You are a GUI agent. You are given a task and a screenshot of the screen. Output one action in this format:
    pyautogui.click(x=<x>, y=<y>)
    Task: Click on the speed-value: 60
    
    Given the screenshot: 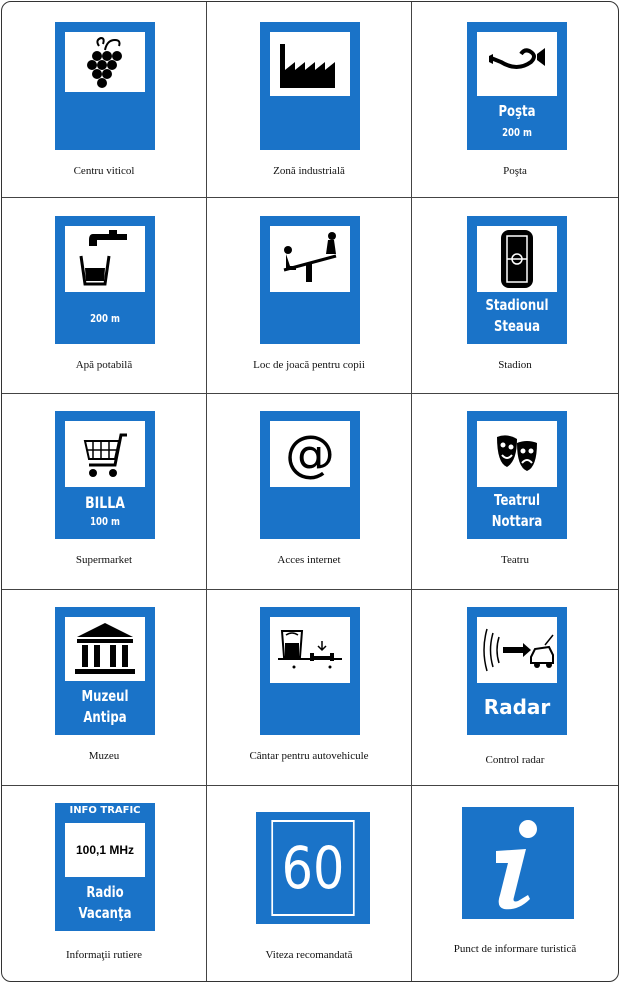 What is the action you would take?
    pyautogui.click(x=313, y=868)
    